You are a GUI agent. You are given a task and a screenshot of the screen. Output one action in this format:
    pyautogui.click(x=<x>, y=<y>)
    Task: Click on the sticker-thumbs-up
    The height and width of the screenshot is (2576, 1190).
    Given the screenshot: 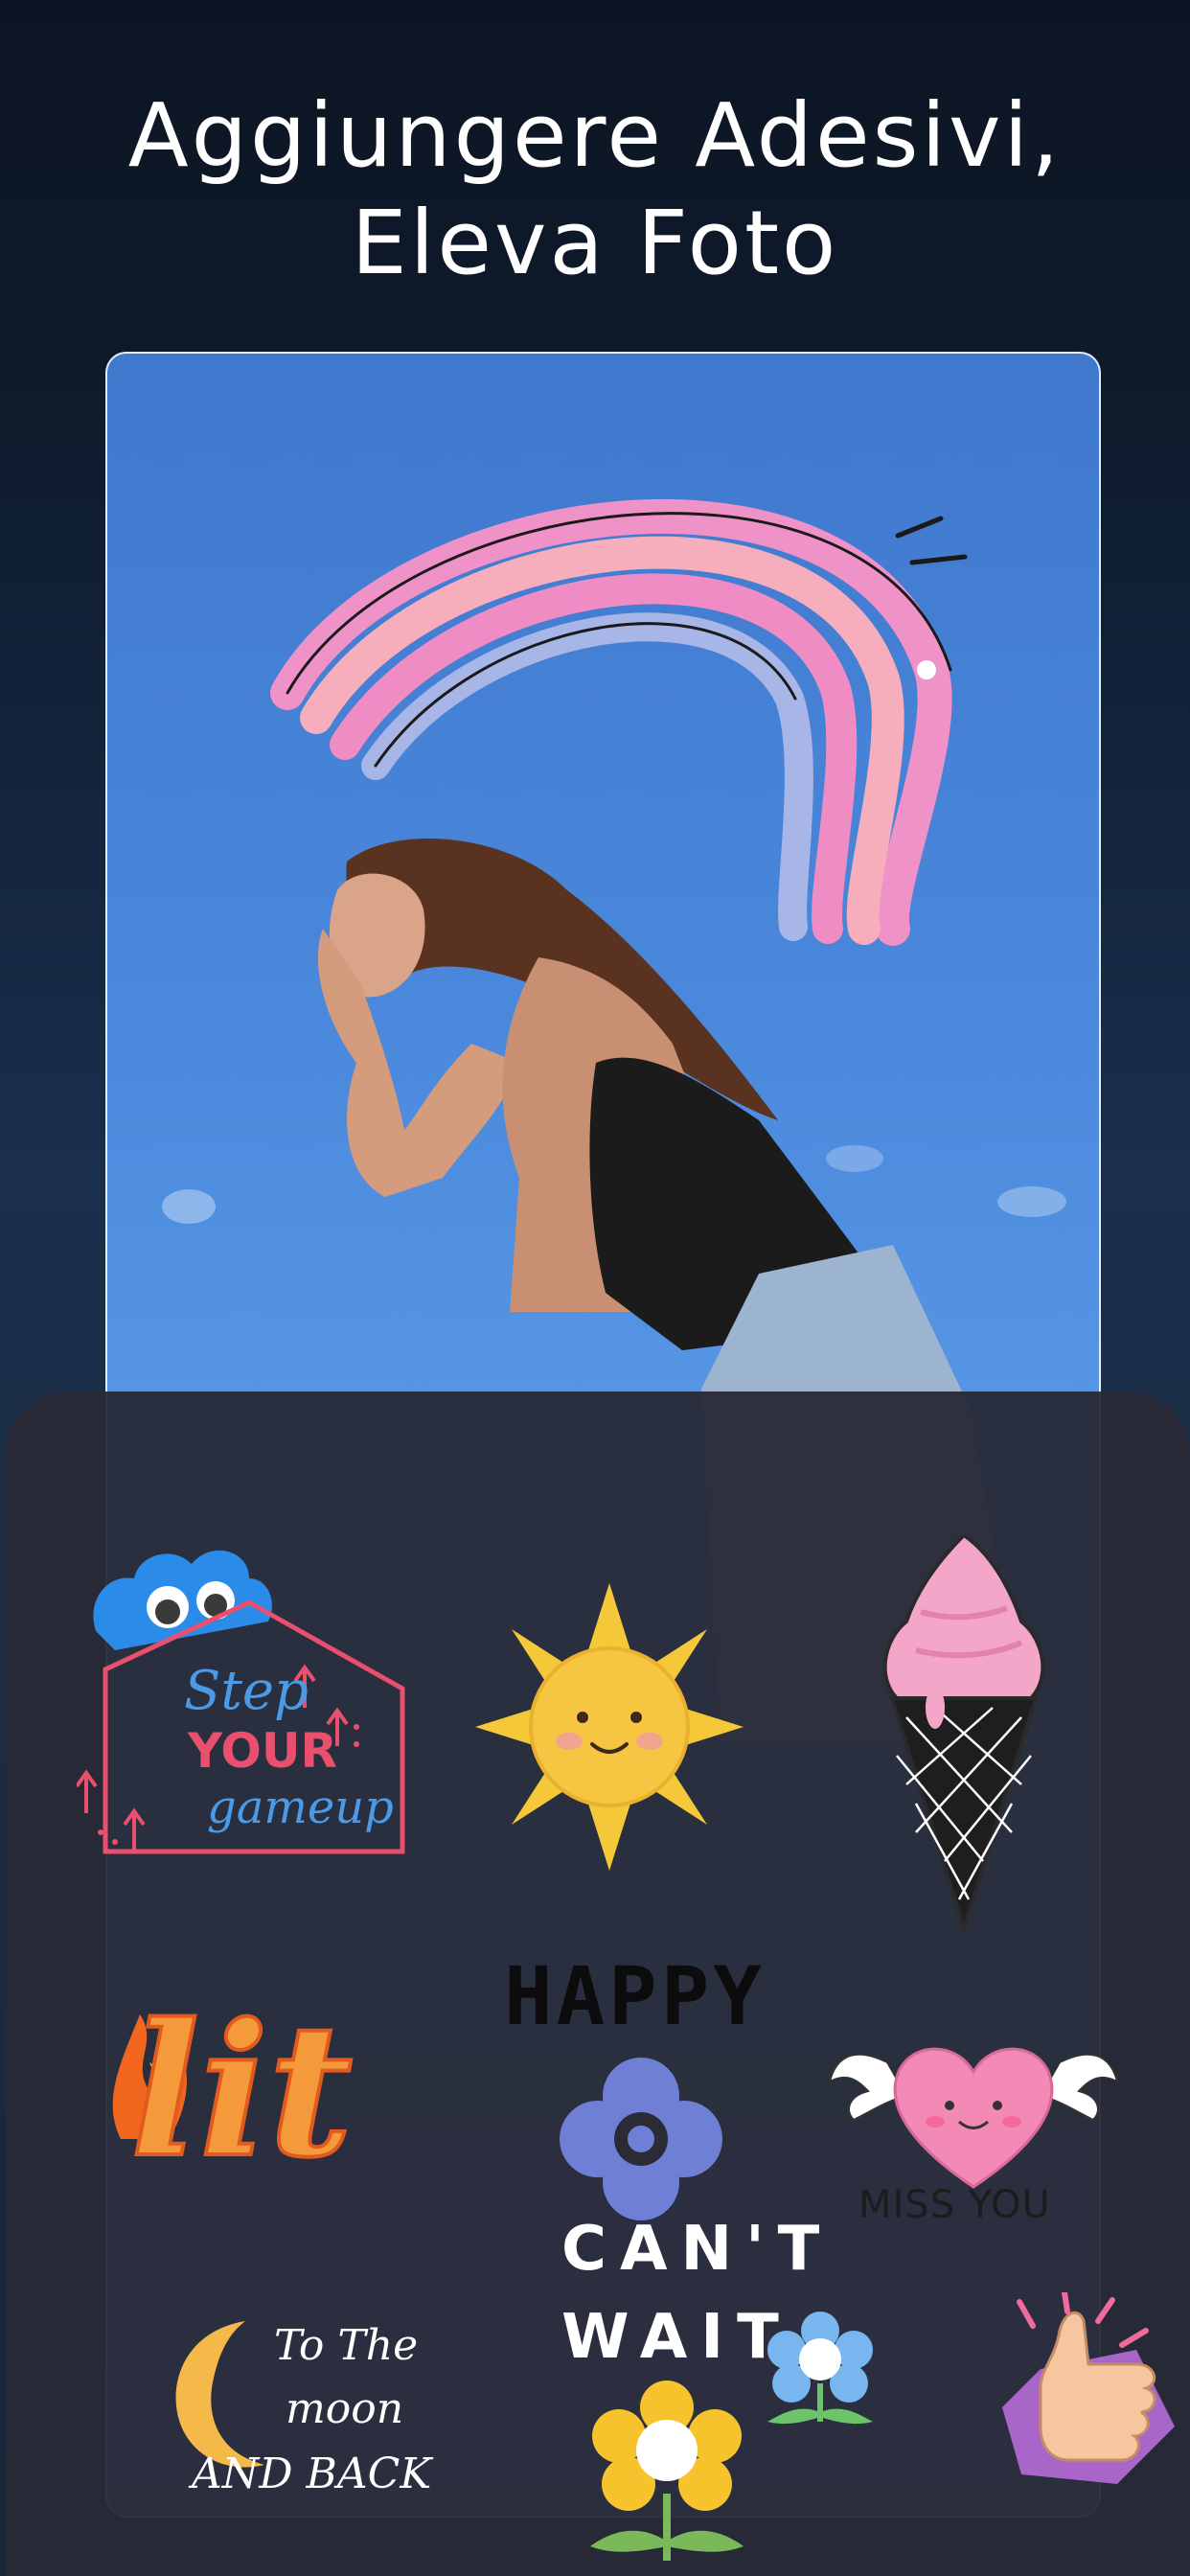 What is the action you would take?
    pyautogui.click(x=1089, y=2386)
    